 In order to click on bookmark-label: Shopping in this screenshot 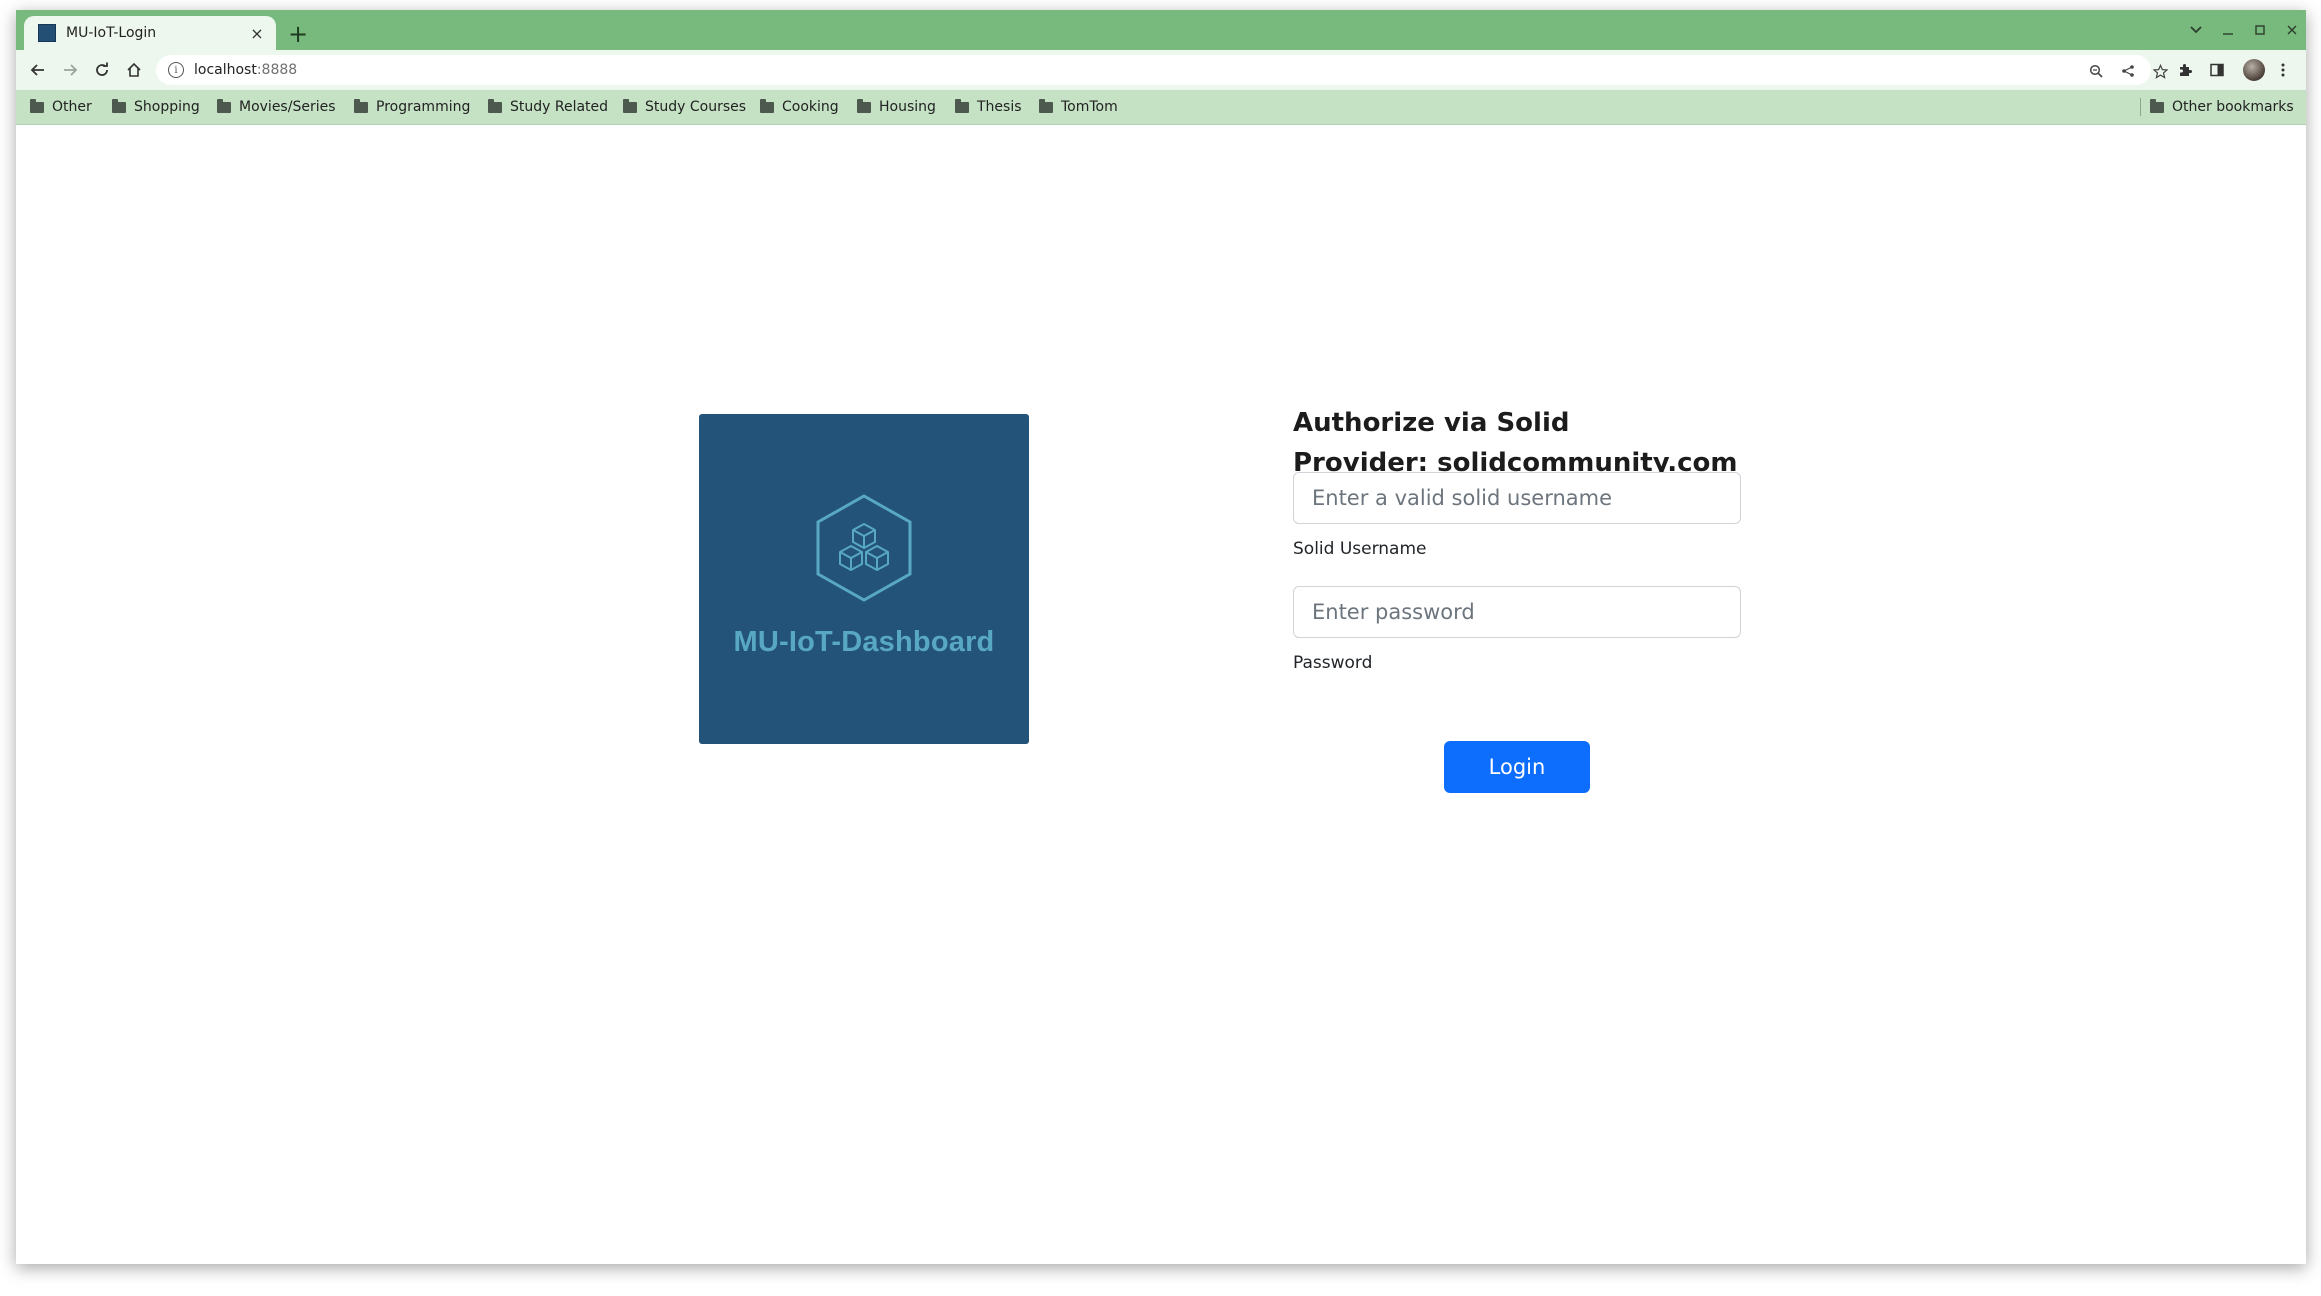, I will do `click(167, 107)`.